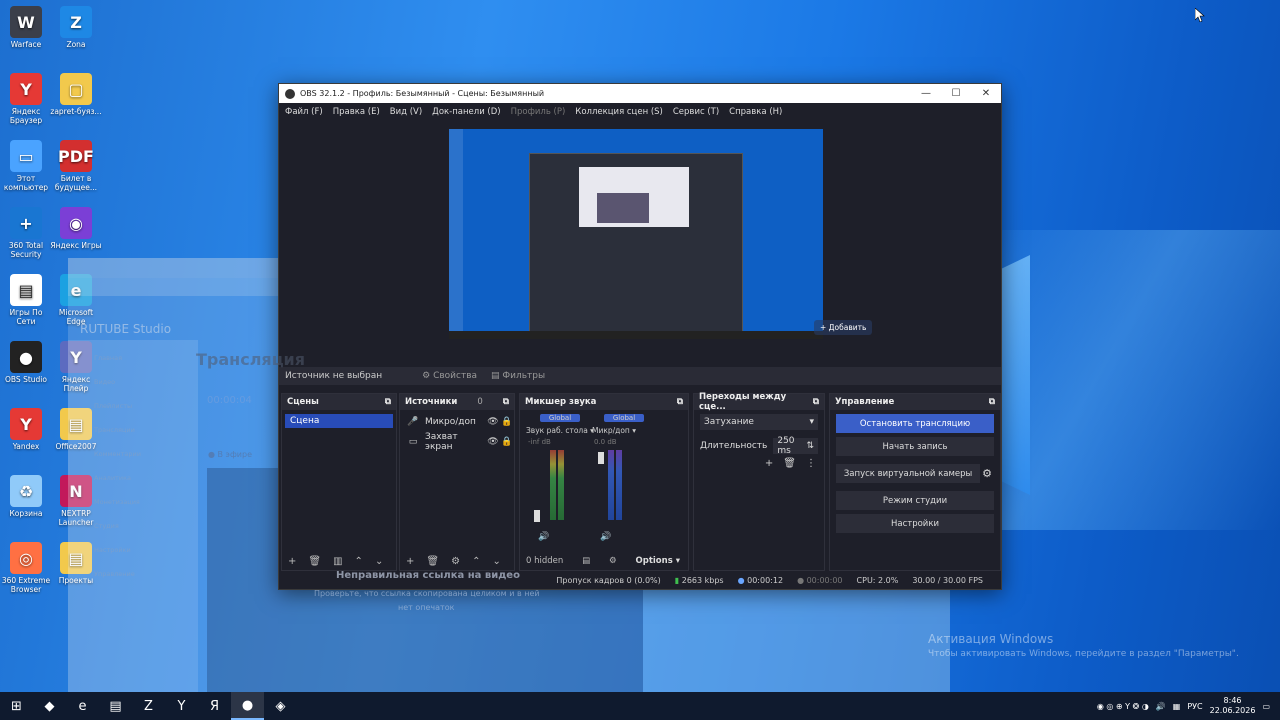  I want to click on menu-item: Профиль (P), so click(538, 112).